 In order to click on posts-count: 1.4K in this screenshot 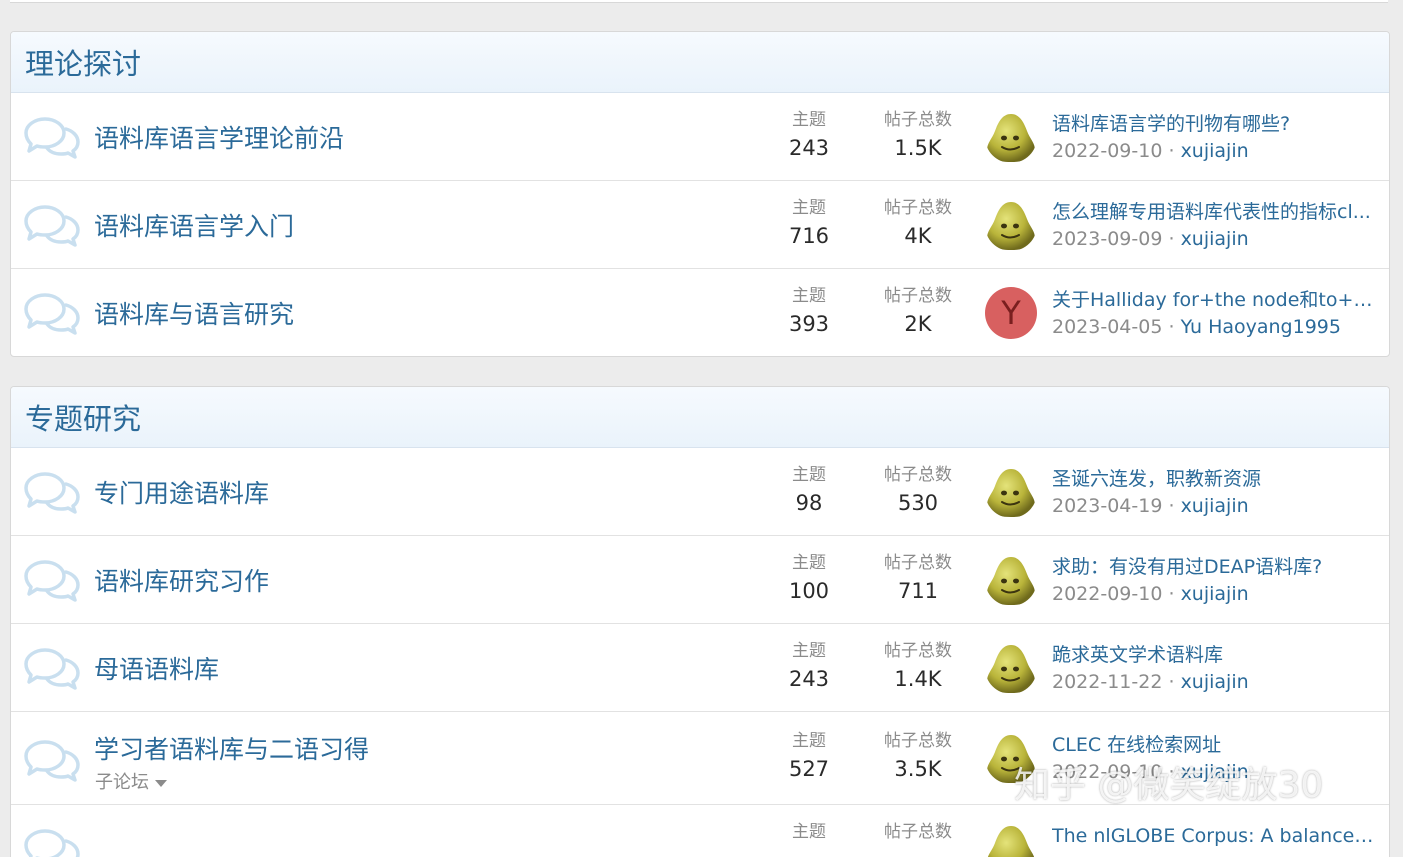, I will do `click(918, 679)`.